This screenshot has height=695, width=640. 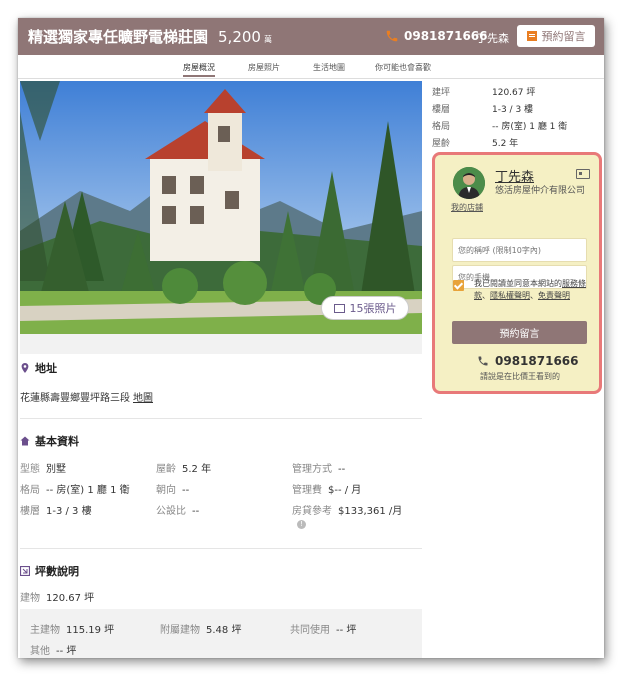 What do you see at coordinates (301, 524) in the screenshot?
I see `info-icon: !` at bounding box center [301, 524].